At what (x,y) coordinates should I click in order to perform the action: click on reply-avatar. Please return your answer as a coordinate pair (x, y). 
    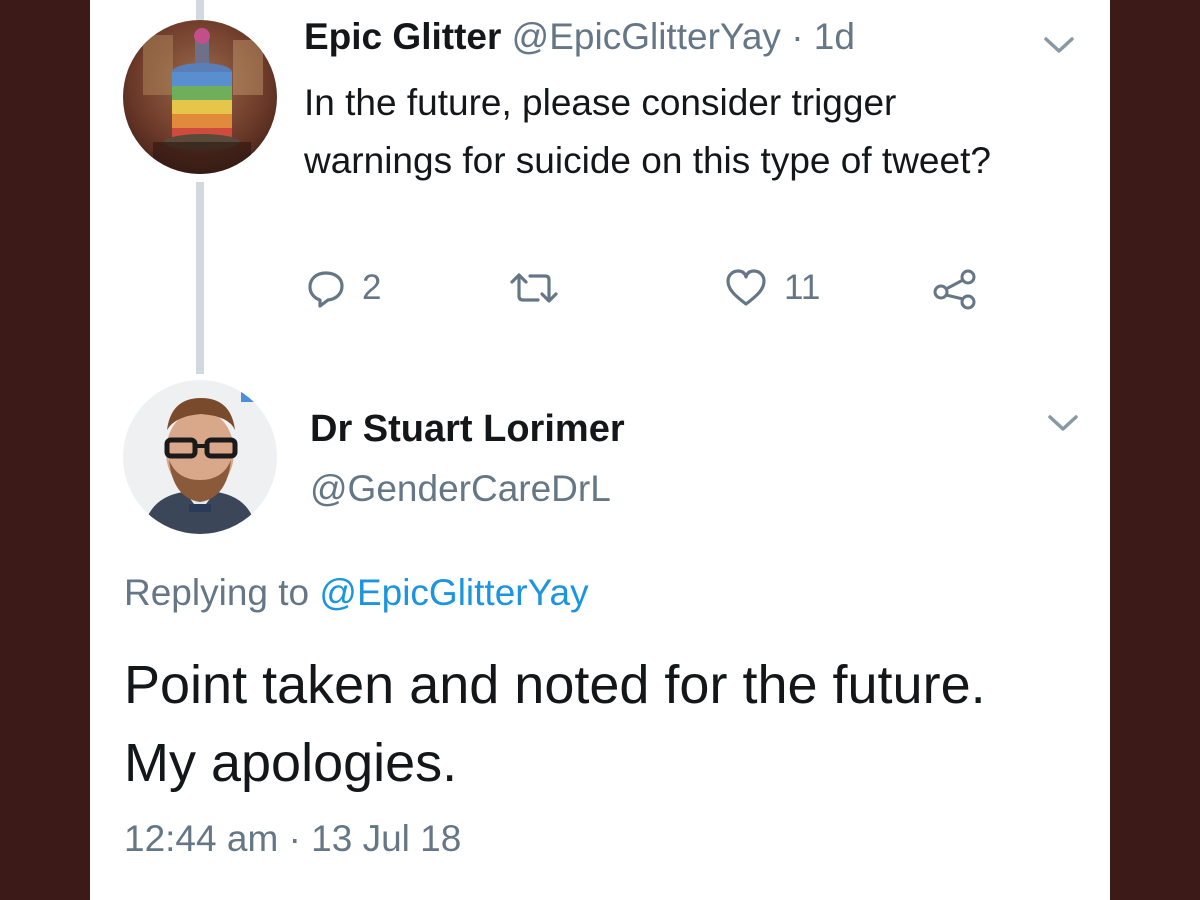
    Looking at the image, I should click on (200, 457).